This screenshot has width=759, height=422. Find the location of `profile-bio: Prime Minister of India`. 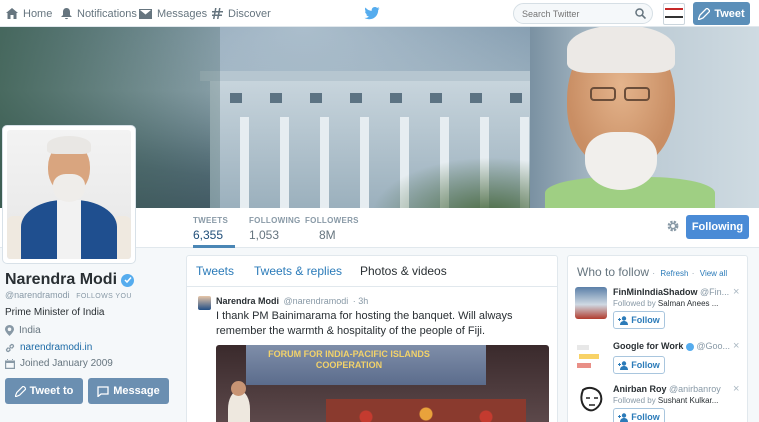

profile-bio: Prime Minister of India is located at coordinates (55, 312).